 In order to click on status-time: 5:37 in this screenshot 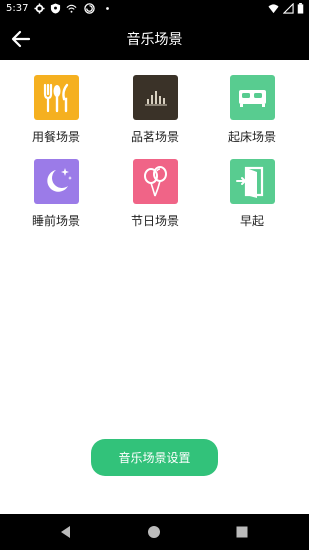, I will do `click(17, 8)`.